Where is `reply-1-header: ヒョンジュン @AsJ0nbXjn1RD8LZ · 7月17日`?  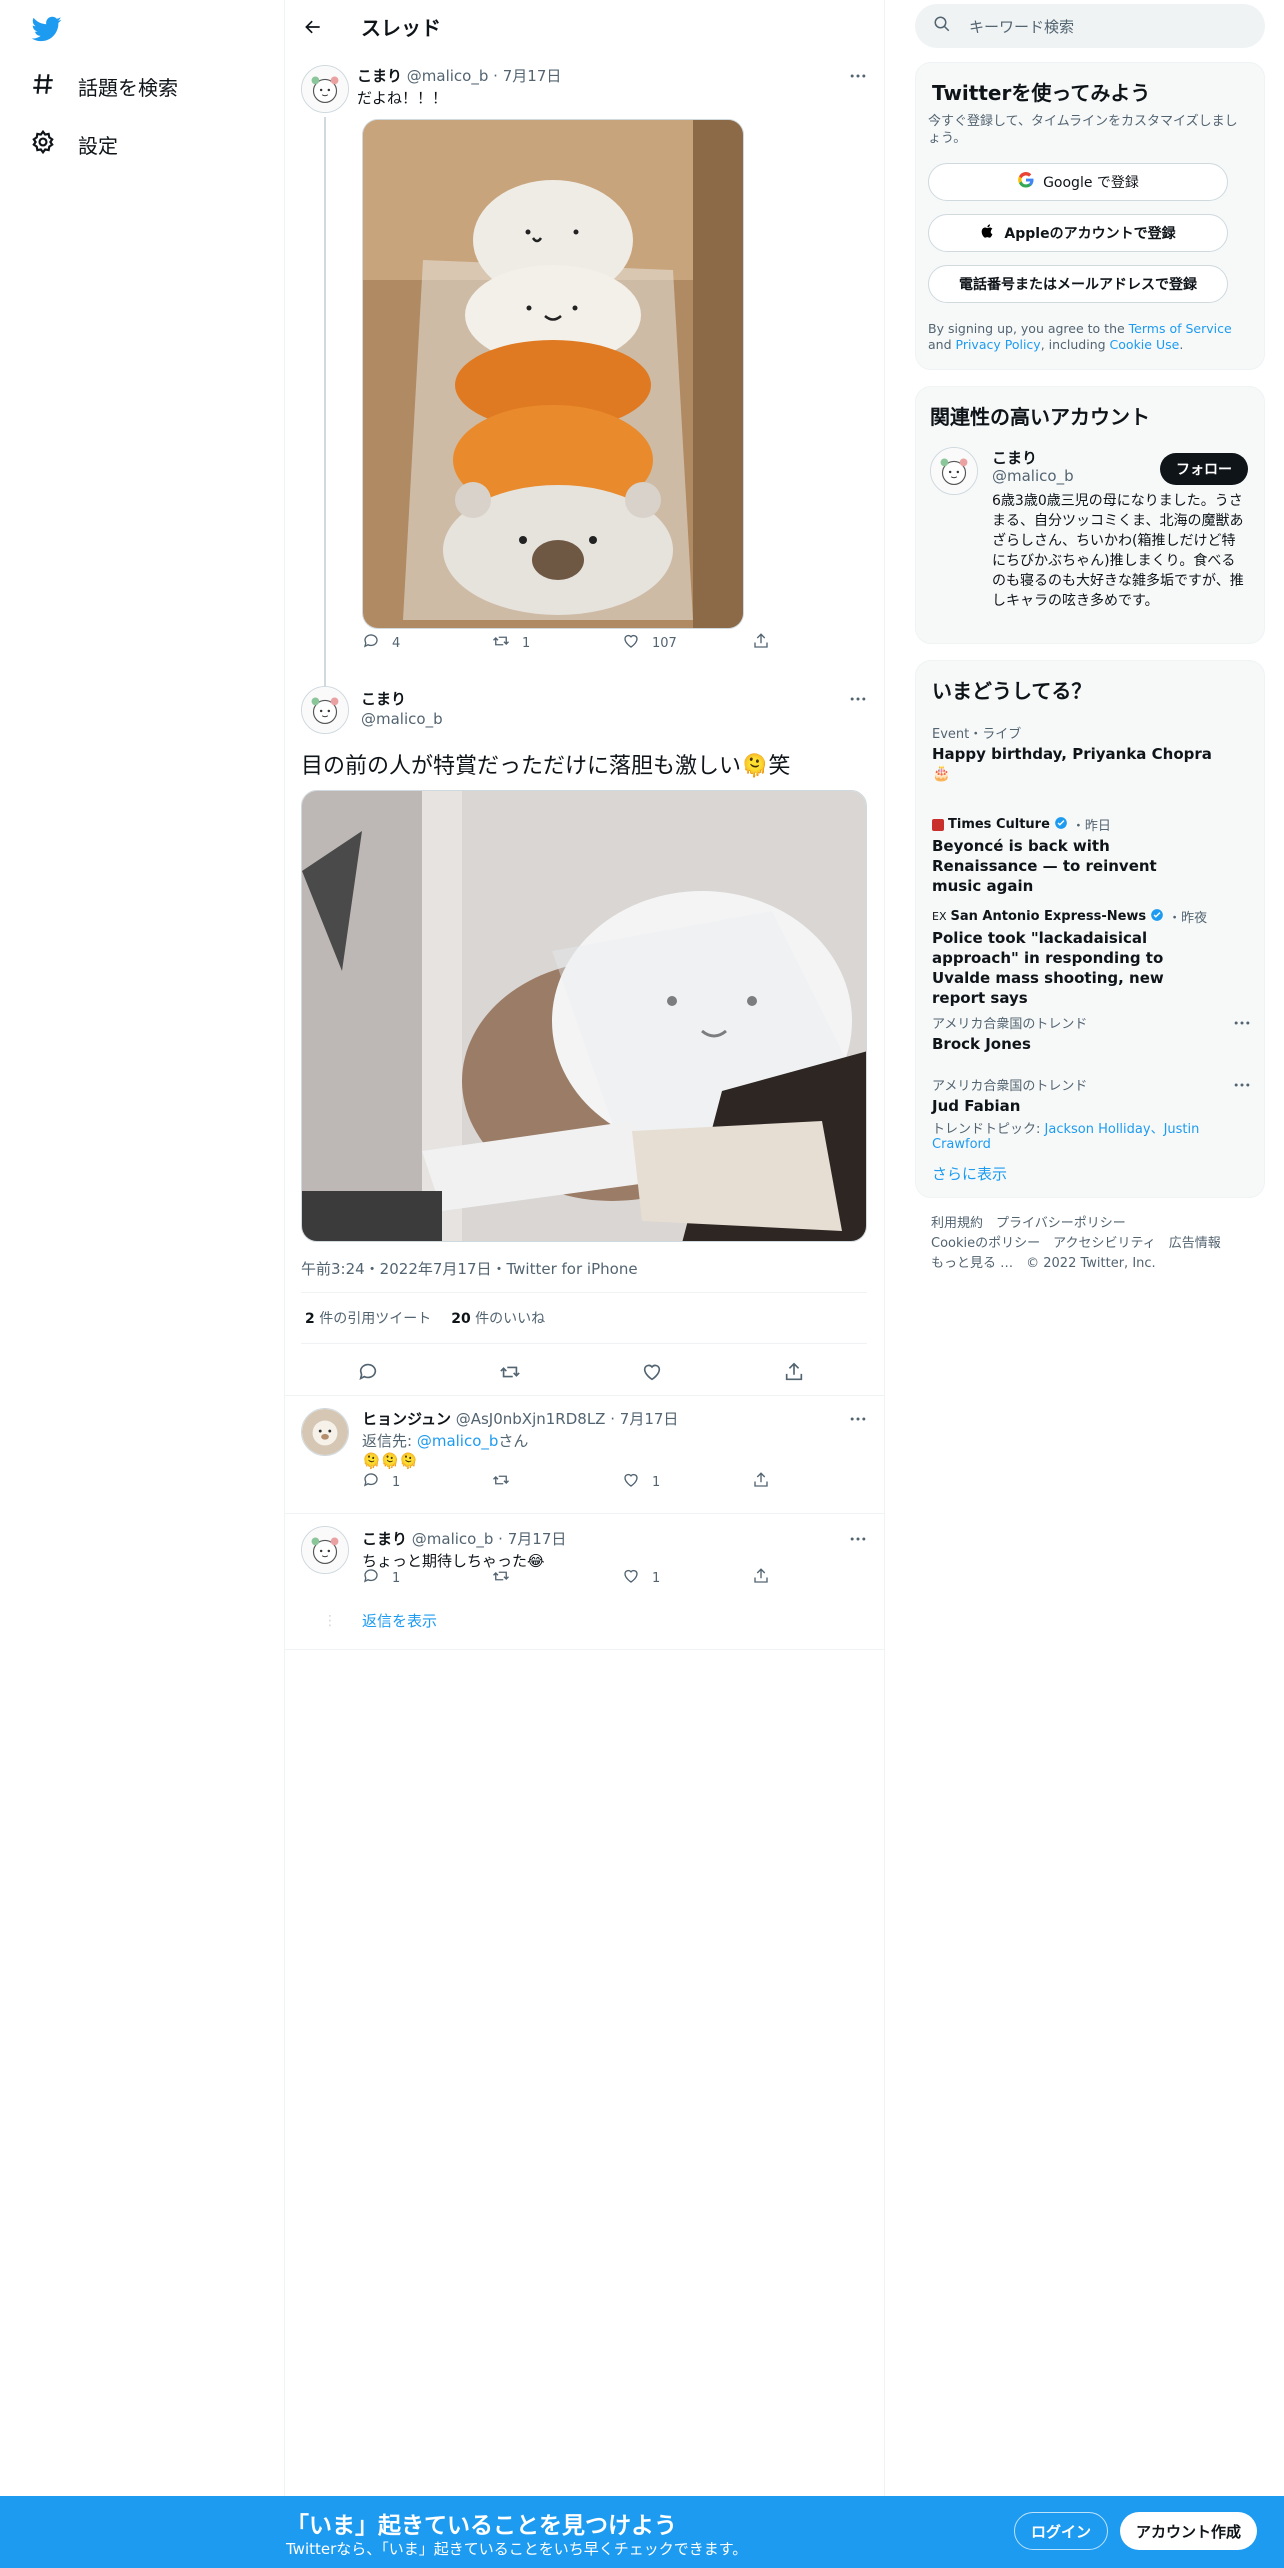
reply-1-header: ヒョンジュン @AsJ0nbXjn1RD8LZ · 7月17日 is located at coordinates (520, 1419).